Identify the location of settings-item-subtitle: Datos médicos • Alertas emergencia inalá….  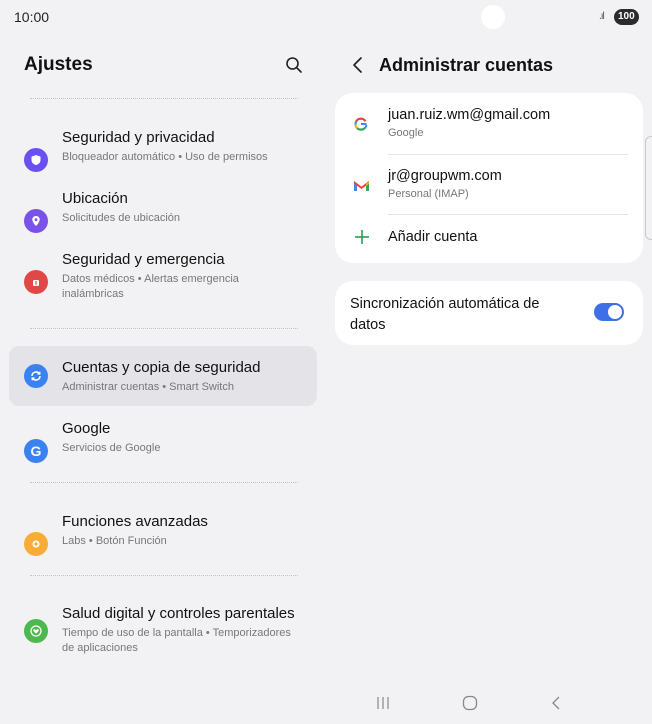
(150, 286).